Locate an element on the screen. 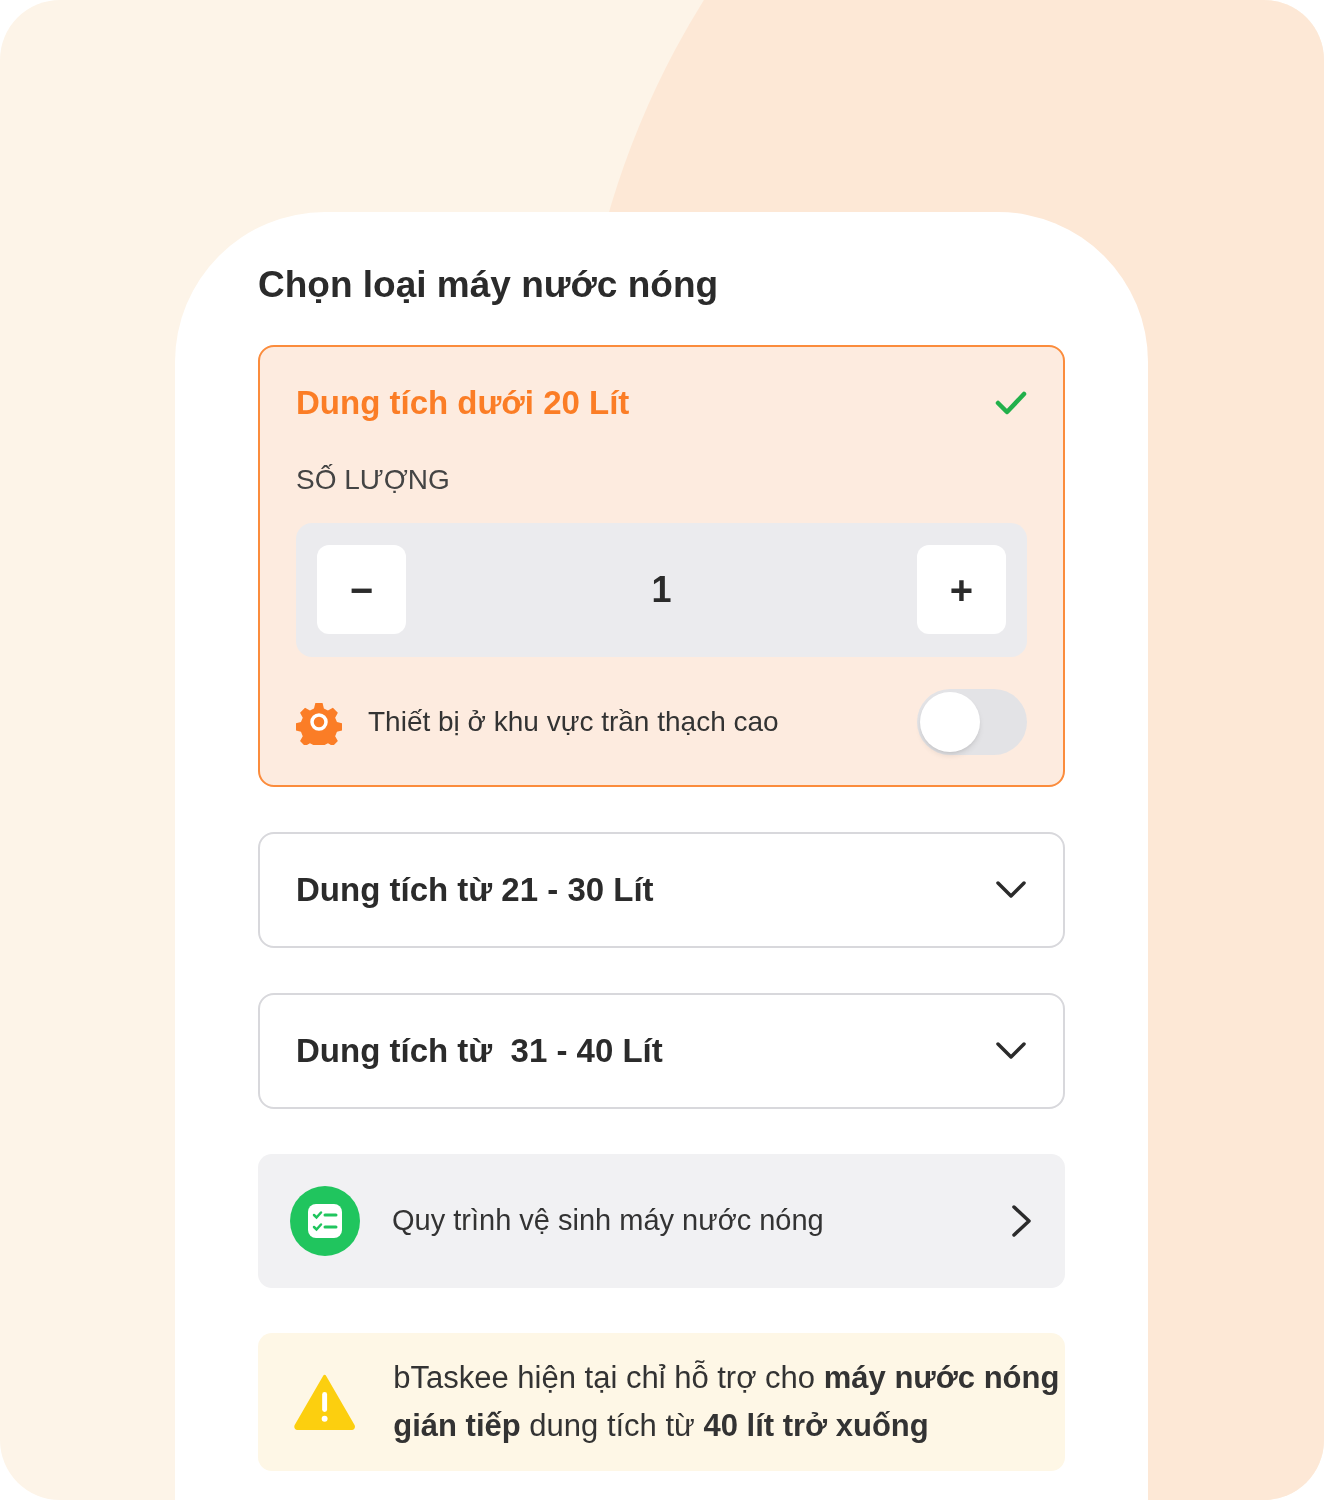  checklist-icon is located at coordinates (325, 1220).